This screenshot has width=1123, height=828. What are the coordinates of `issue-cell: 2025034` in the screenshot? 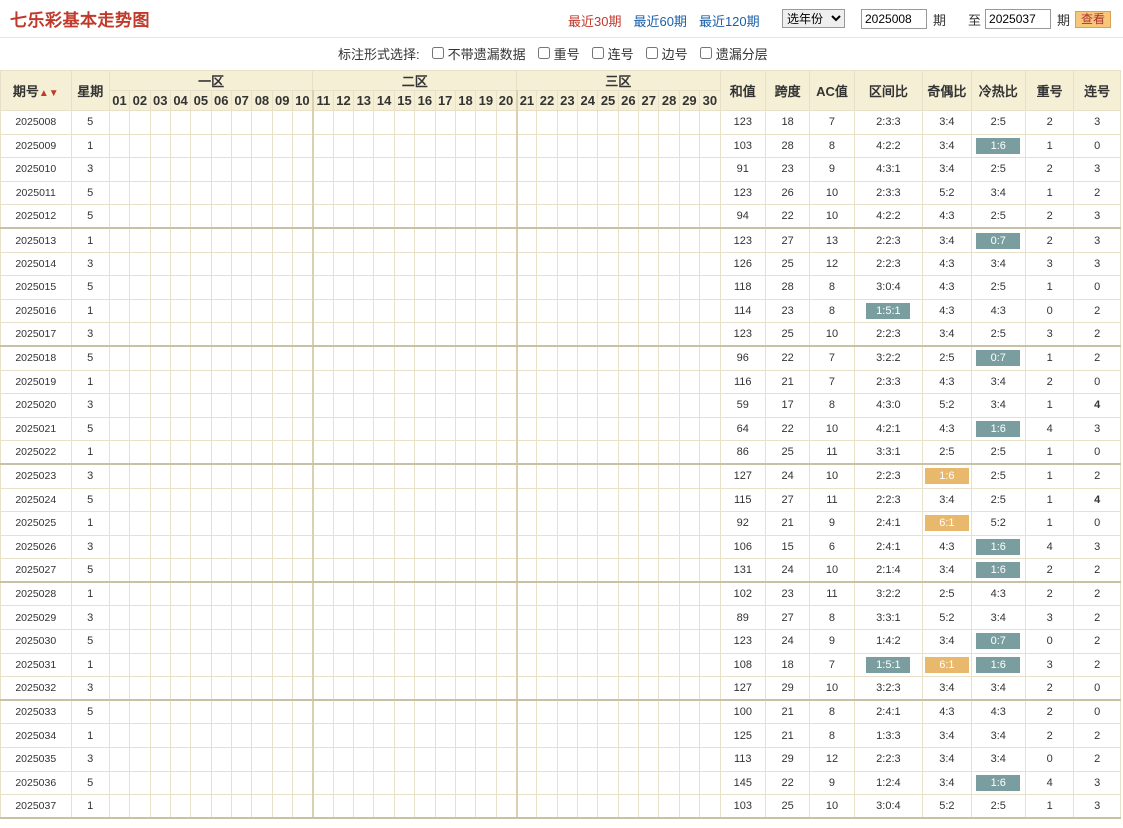 It's located at (36, 736).